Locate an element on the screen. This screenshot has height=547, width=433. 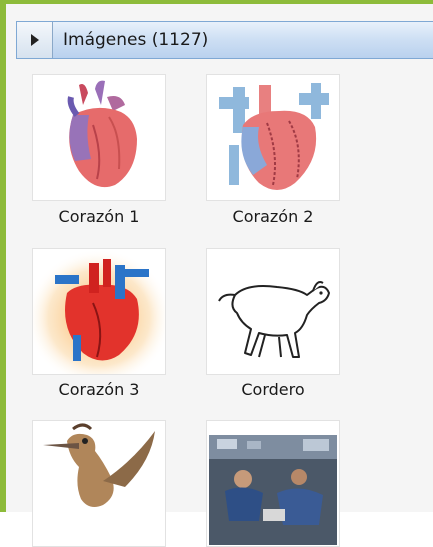
image-thumbnail-cordero is located at coordinates (273, 311).